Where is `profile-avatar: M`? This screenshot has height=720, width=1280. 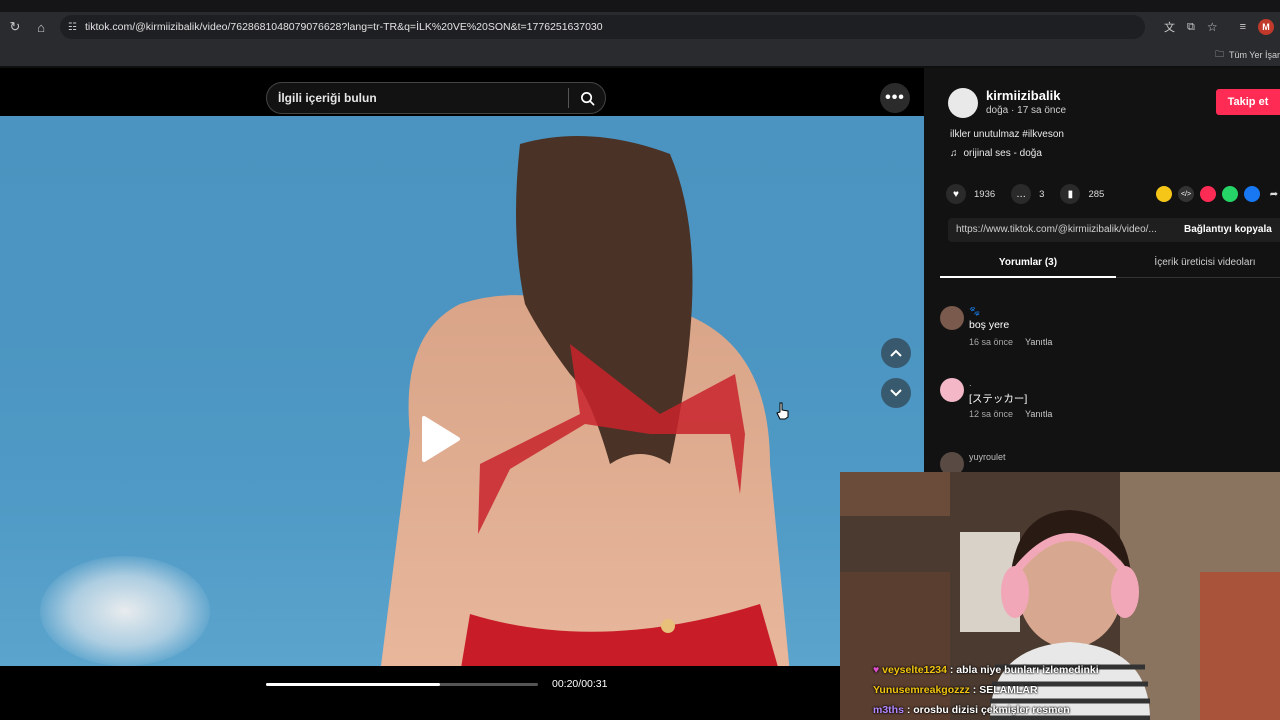
profile-avatar: M is located at coordinates (1266, 27).